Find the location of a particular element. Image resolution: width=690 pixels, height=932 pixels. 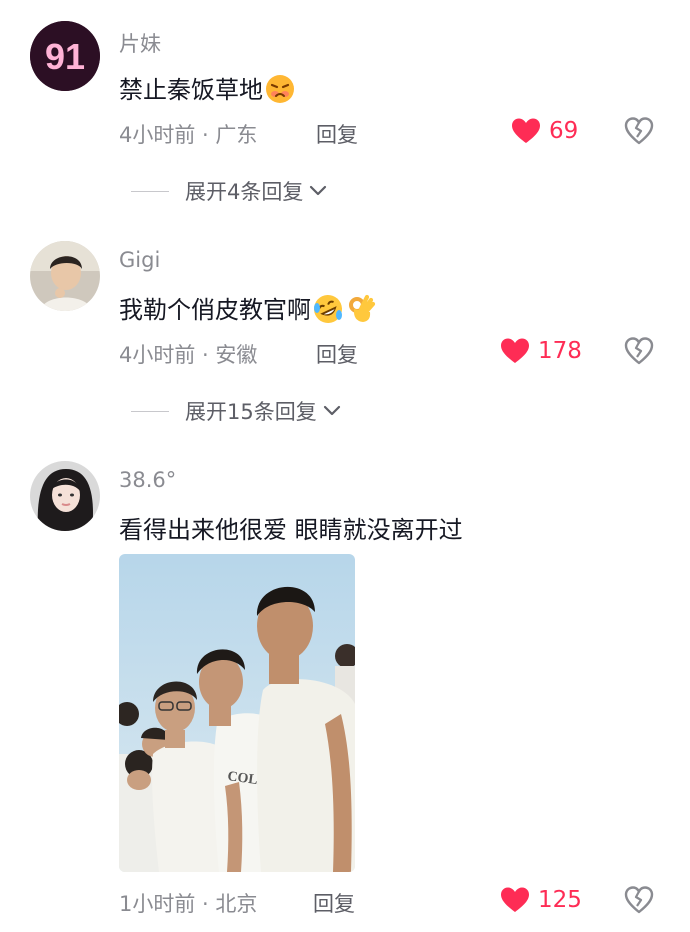

comment-text: 我勒个俏皮教官啊 is located at coordinates (248, 307).